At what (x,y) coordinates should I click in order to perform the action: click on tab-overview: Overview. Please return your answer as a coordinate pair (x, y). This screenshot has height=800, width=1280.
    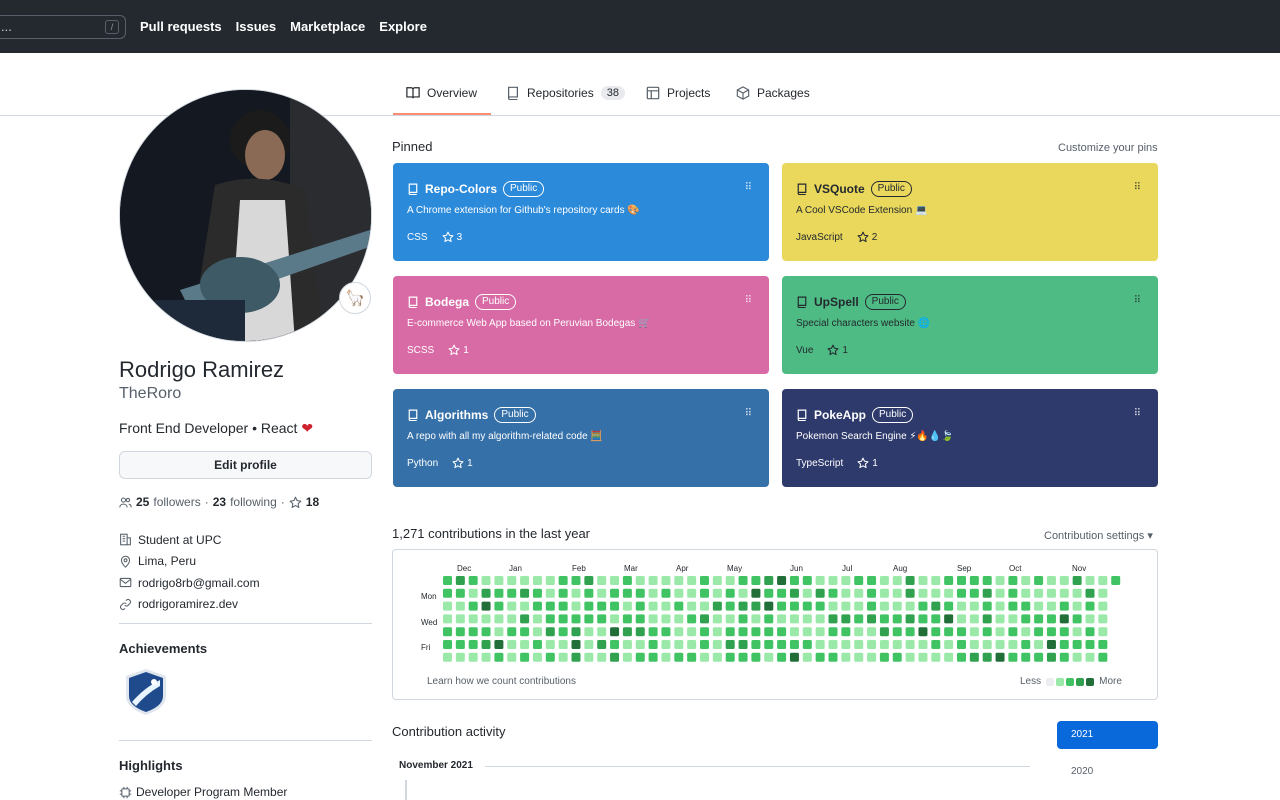
    Looking at the image, I should click on (441, 93).